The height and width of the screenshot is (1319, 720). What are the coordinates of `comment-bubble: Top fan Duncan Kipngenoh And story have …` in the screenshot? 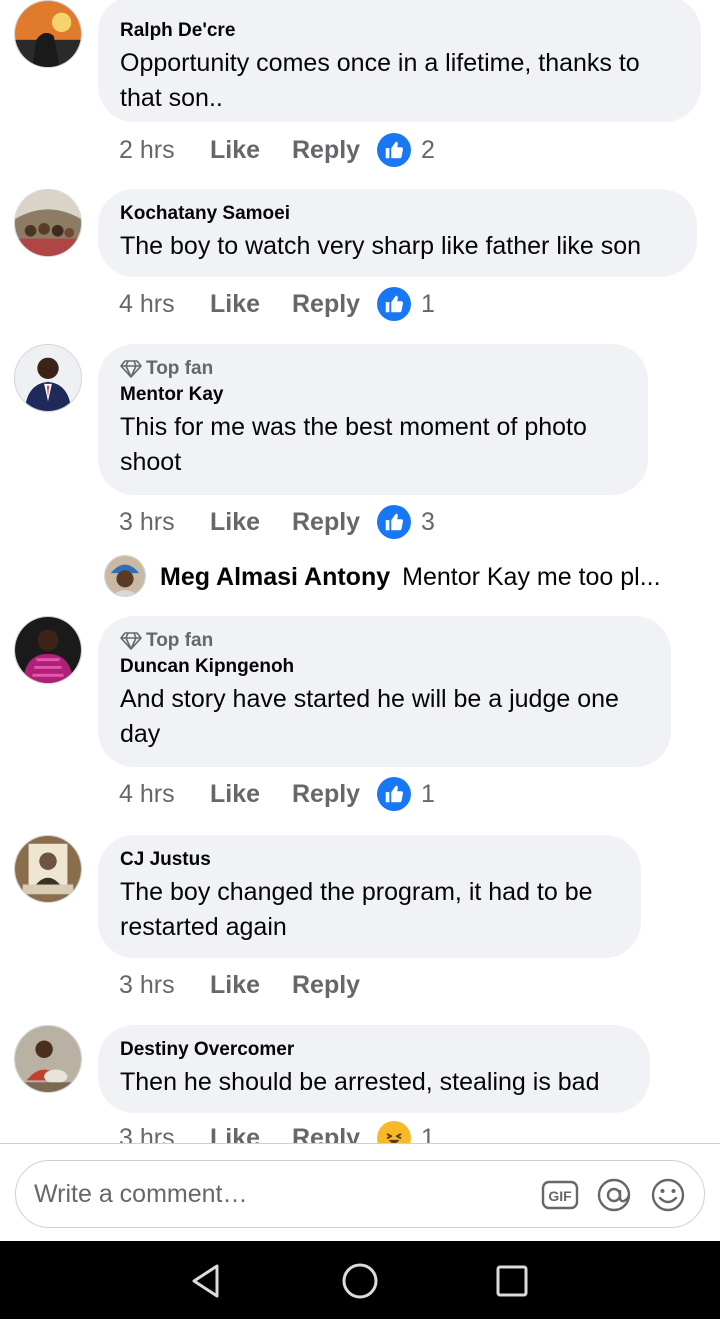 It's located at (384, 691).